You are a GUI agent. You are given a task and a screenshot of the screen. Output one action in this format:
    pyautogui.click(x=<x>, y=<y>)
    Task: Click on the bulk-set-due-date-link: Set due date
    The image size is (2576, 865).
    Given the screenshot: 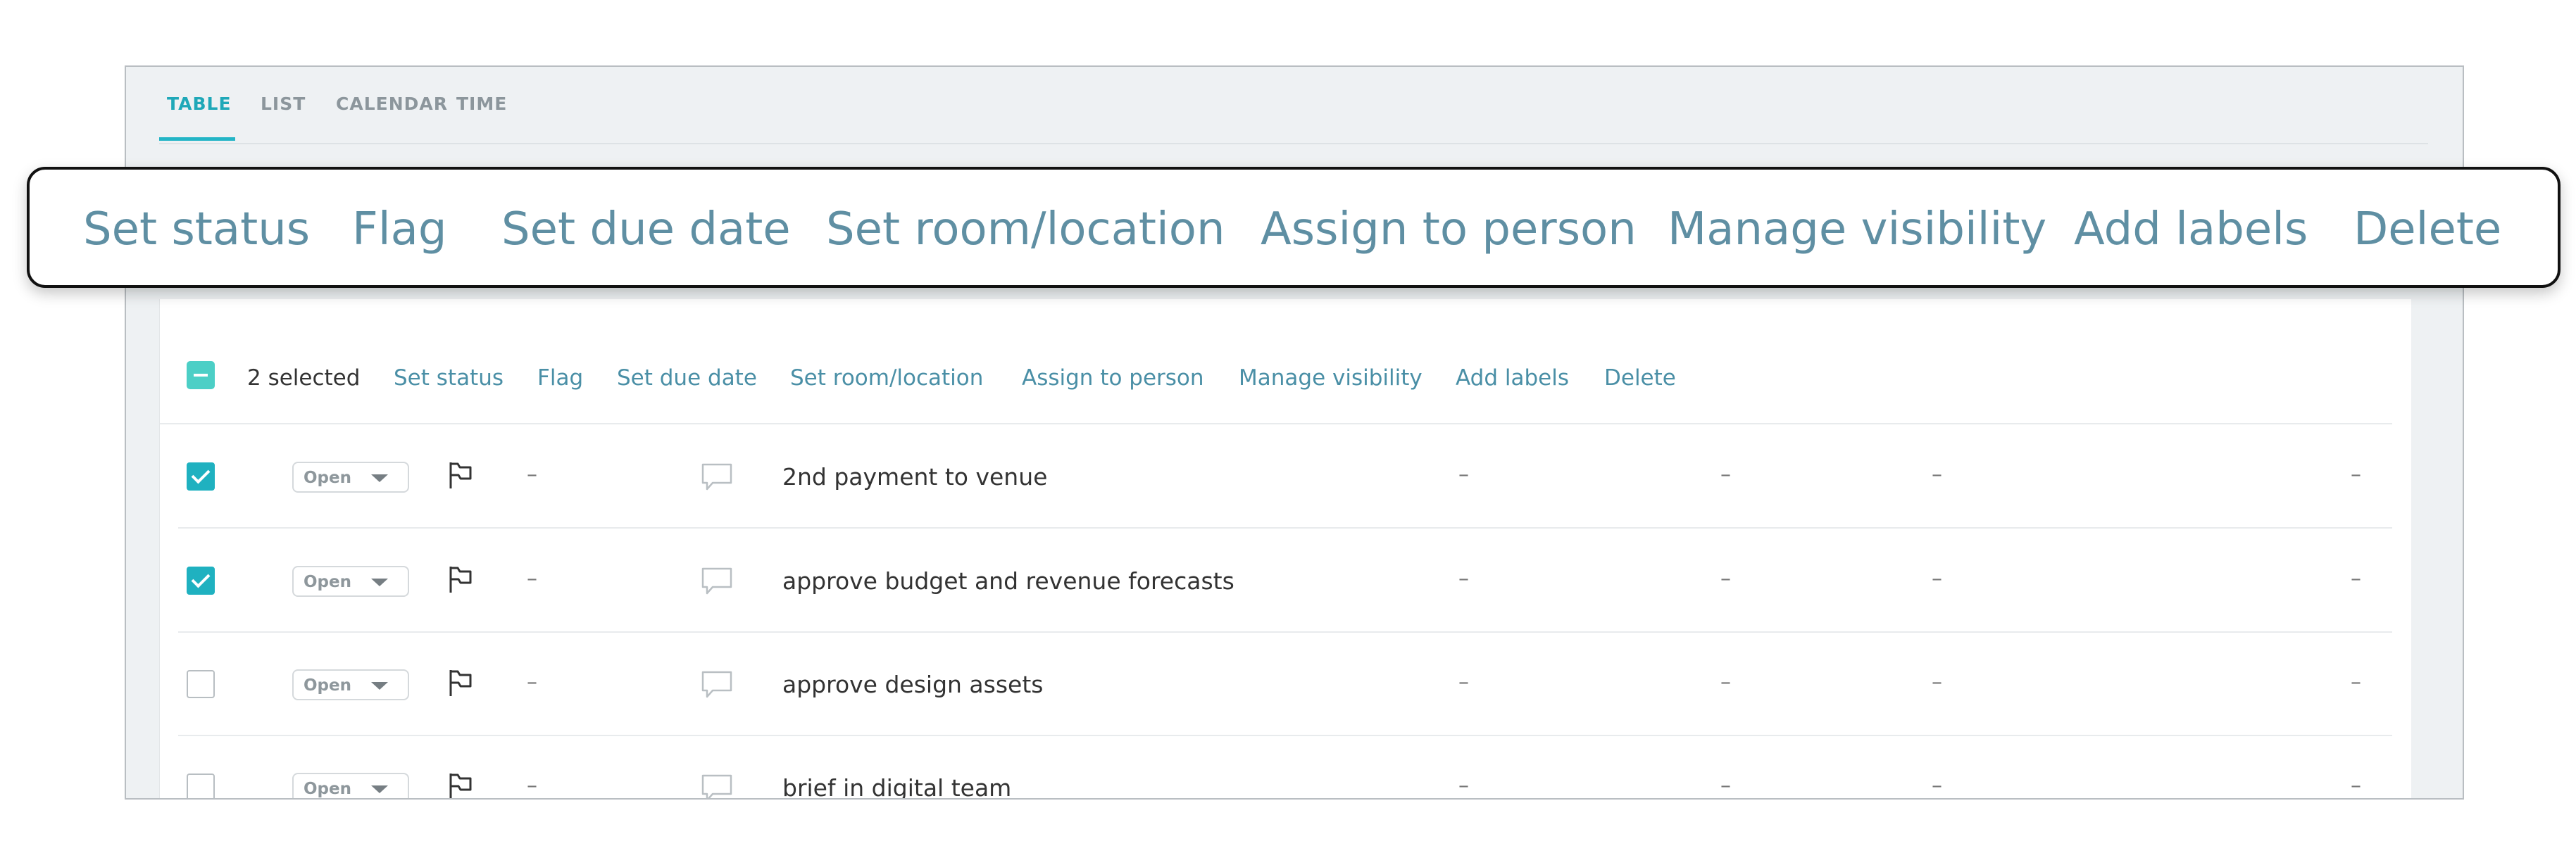 What is the action you would take?
    pyautogui.click(x=687, y=378)
    